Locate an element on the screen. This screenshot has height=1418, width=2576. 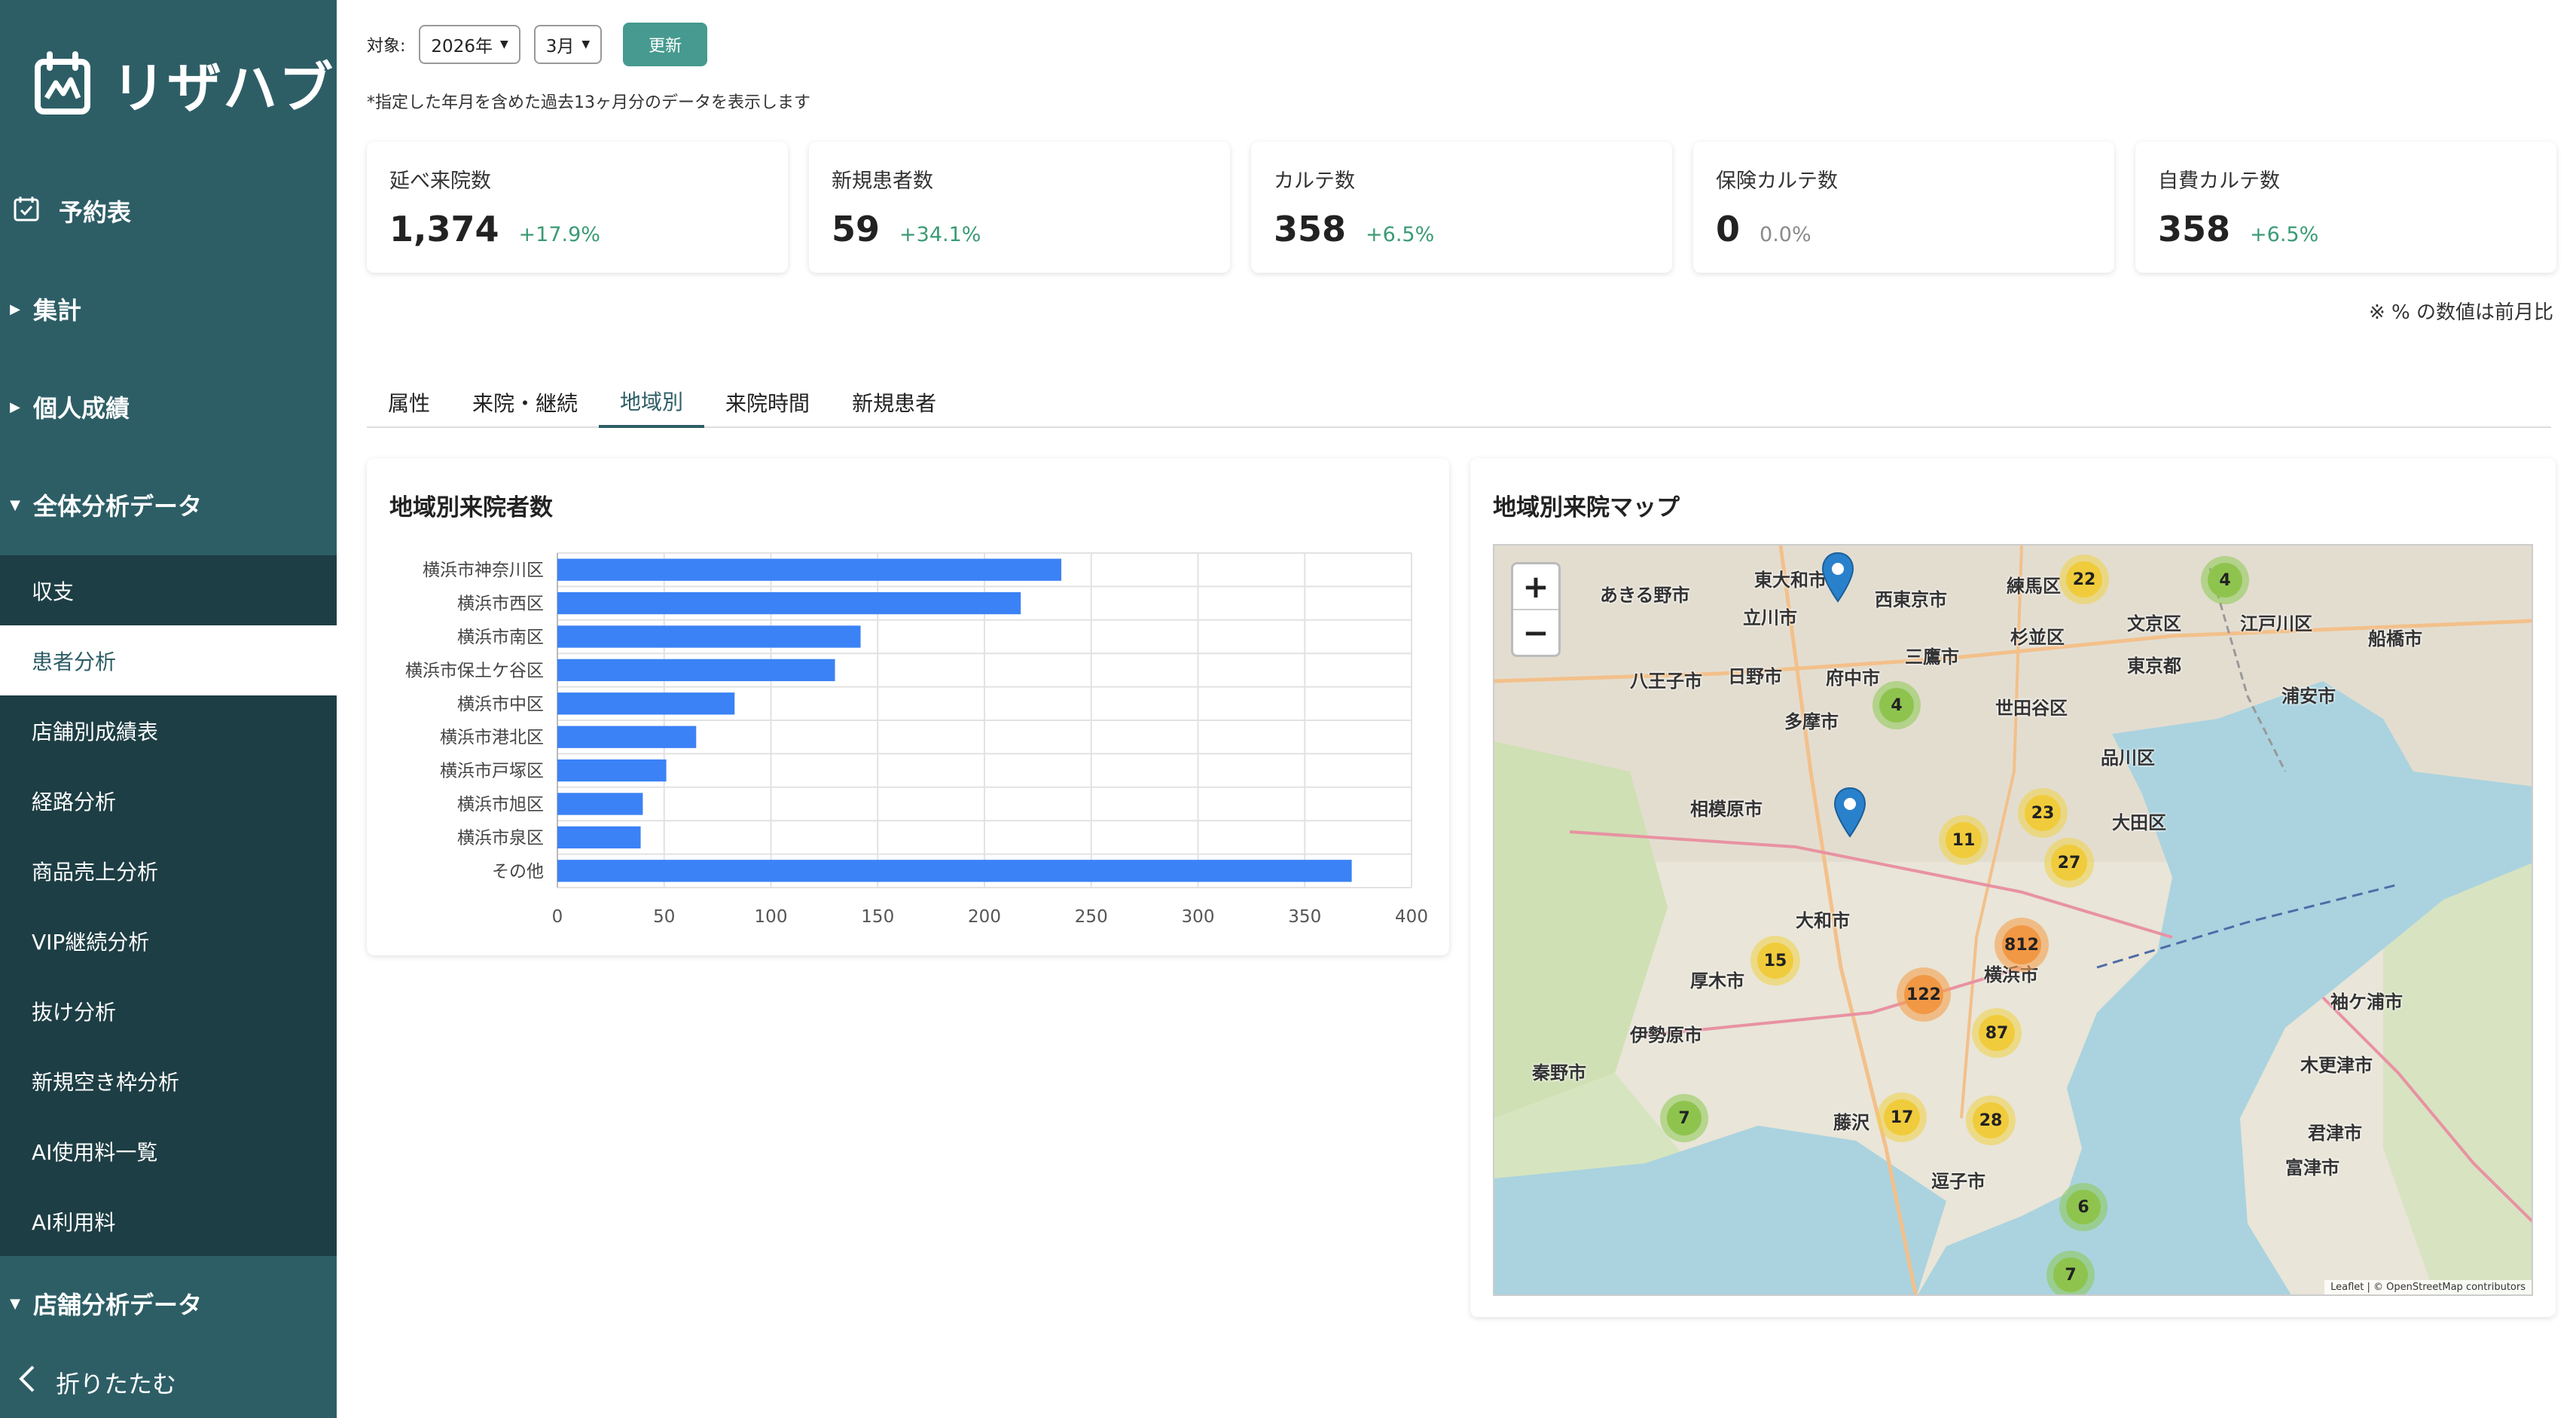
x-tick-label: 200 is located at coordinates (985, 917).